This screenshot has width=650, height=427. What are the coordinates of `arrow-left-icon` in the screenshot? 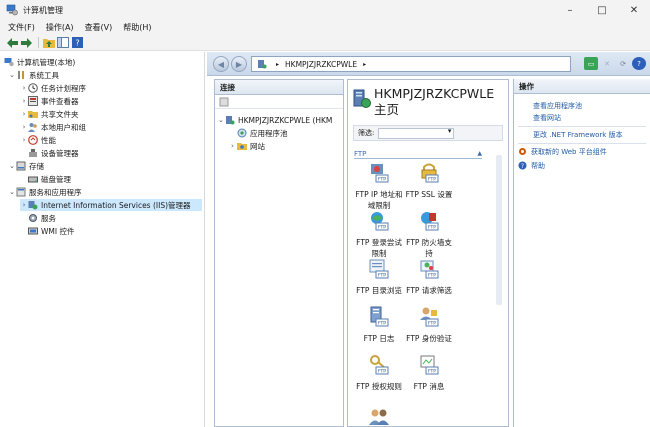 It's located at (12, 42).